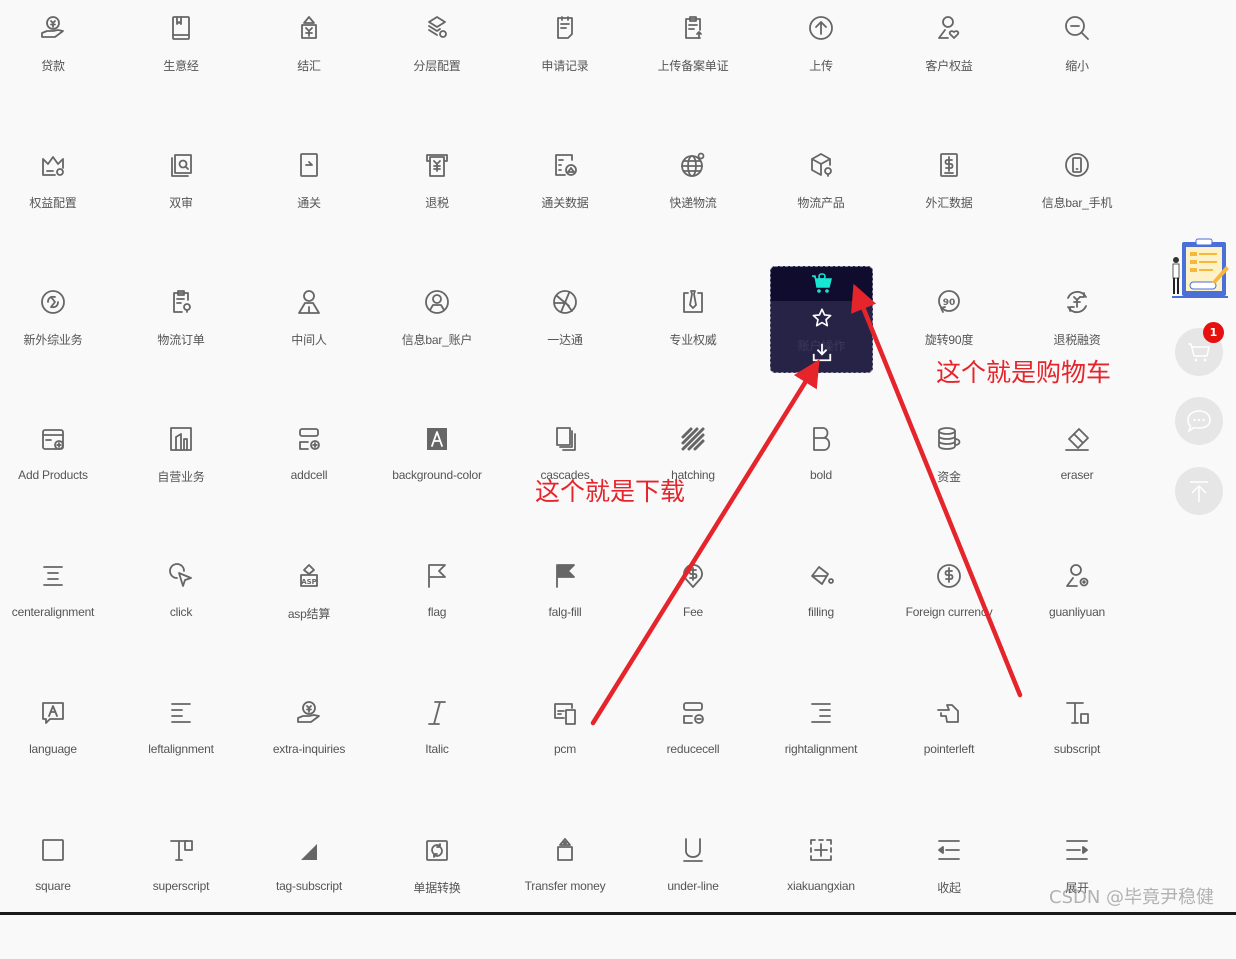 The image size is (1236, 959). What do you see at coordinates (565, 28) in the screenshot?
I see `clipboard-document-icon` at bounding box center [565, 28].